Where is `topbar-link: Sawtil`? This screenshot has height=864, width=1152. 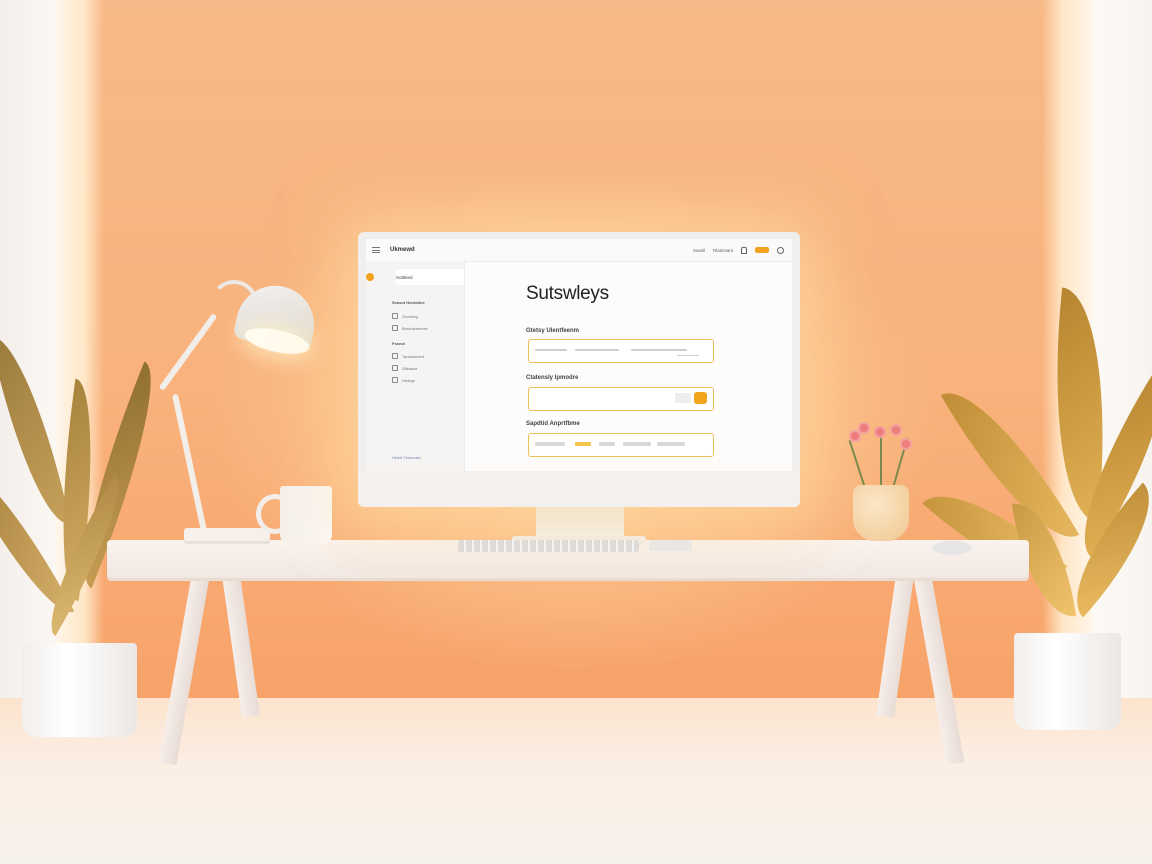 topbar-link: Sawtil is located at coordinates (699, 250).